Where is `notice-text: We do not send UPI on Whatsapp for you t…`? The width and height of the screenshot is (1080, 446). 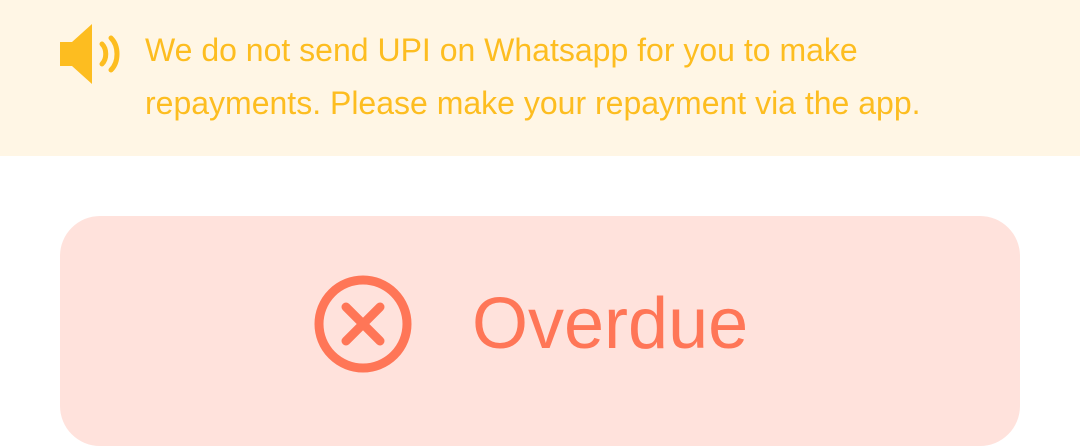
notice-text: We do not send UPI on Whatsapp for you t… is located at coordinates (533, 76).